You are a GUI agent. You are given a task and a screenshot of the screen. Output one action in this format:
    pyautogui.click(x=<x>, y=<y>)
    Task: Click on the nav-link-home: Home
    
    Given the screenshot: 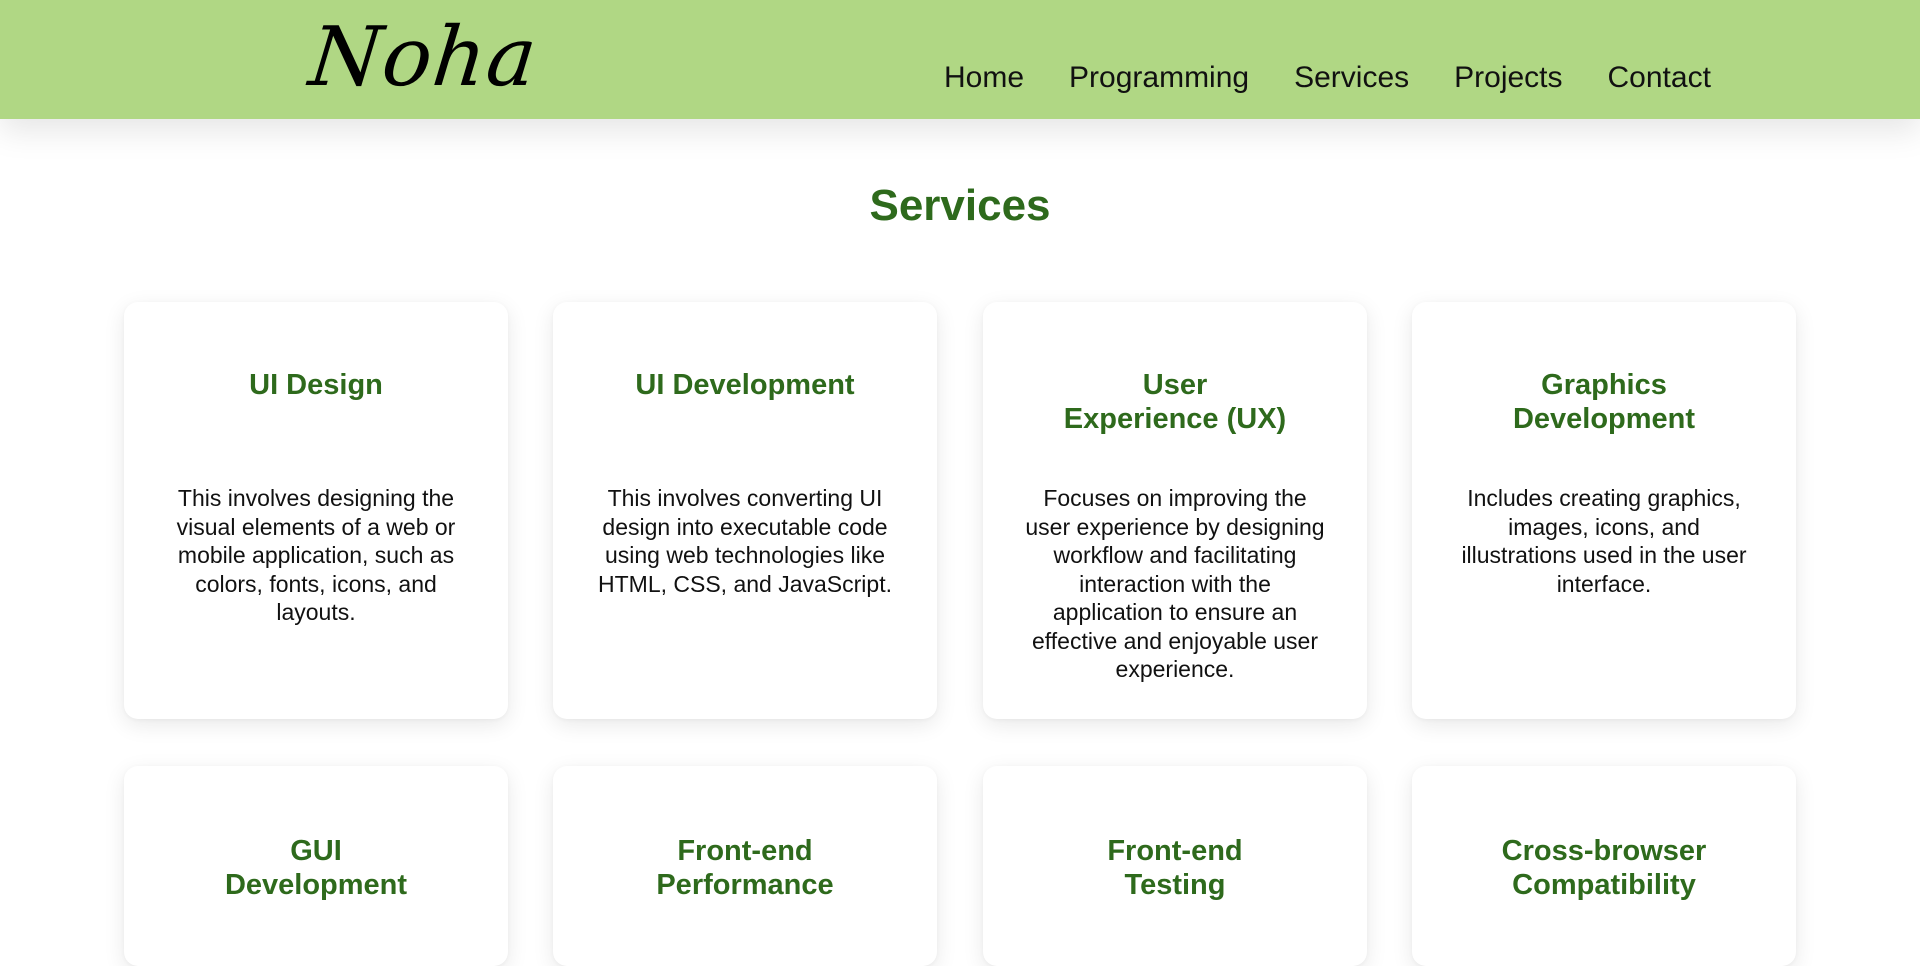 What is the action you would take?
    pyautogui.click(x=984, y=78)
    